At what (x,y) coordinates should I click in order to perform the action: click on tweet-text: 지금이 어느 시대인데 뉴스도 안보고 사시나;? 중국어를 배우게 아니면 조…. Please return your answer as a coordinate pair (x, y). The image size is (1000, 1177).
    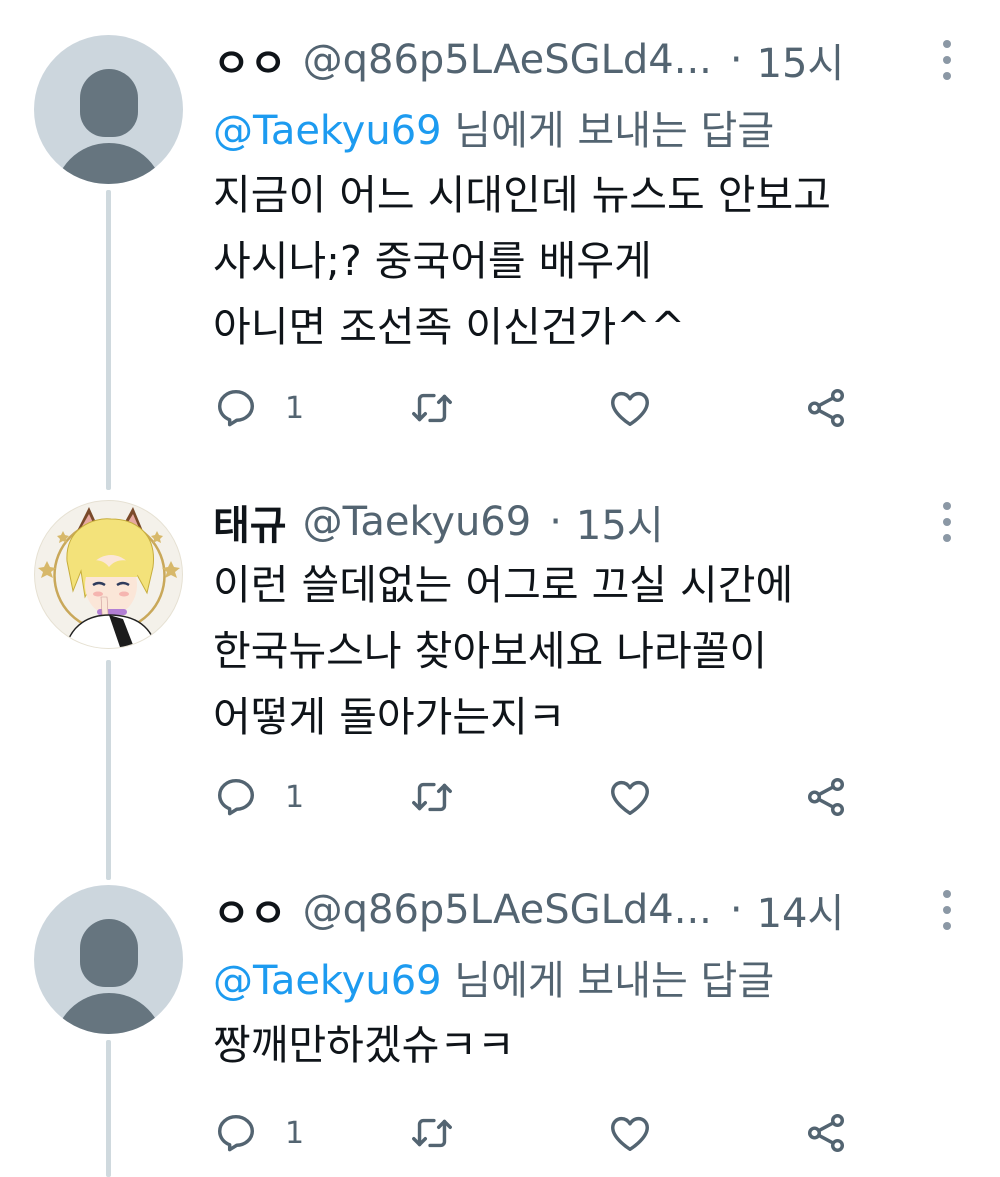
    Looking at the image, I should click on (593, 261).